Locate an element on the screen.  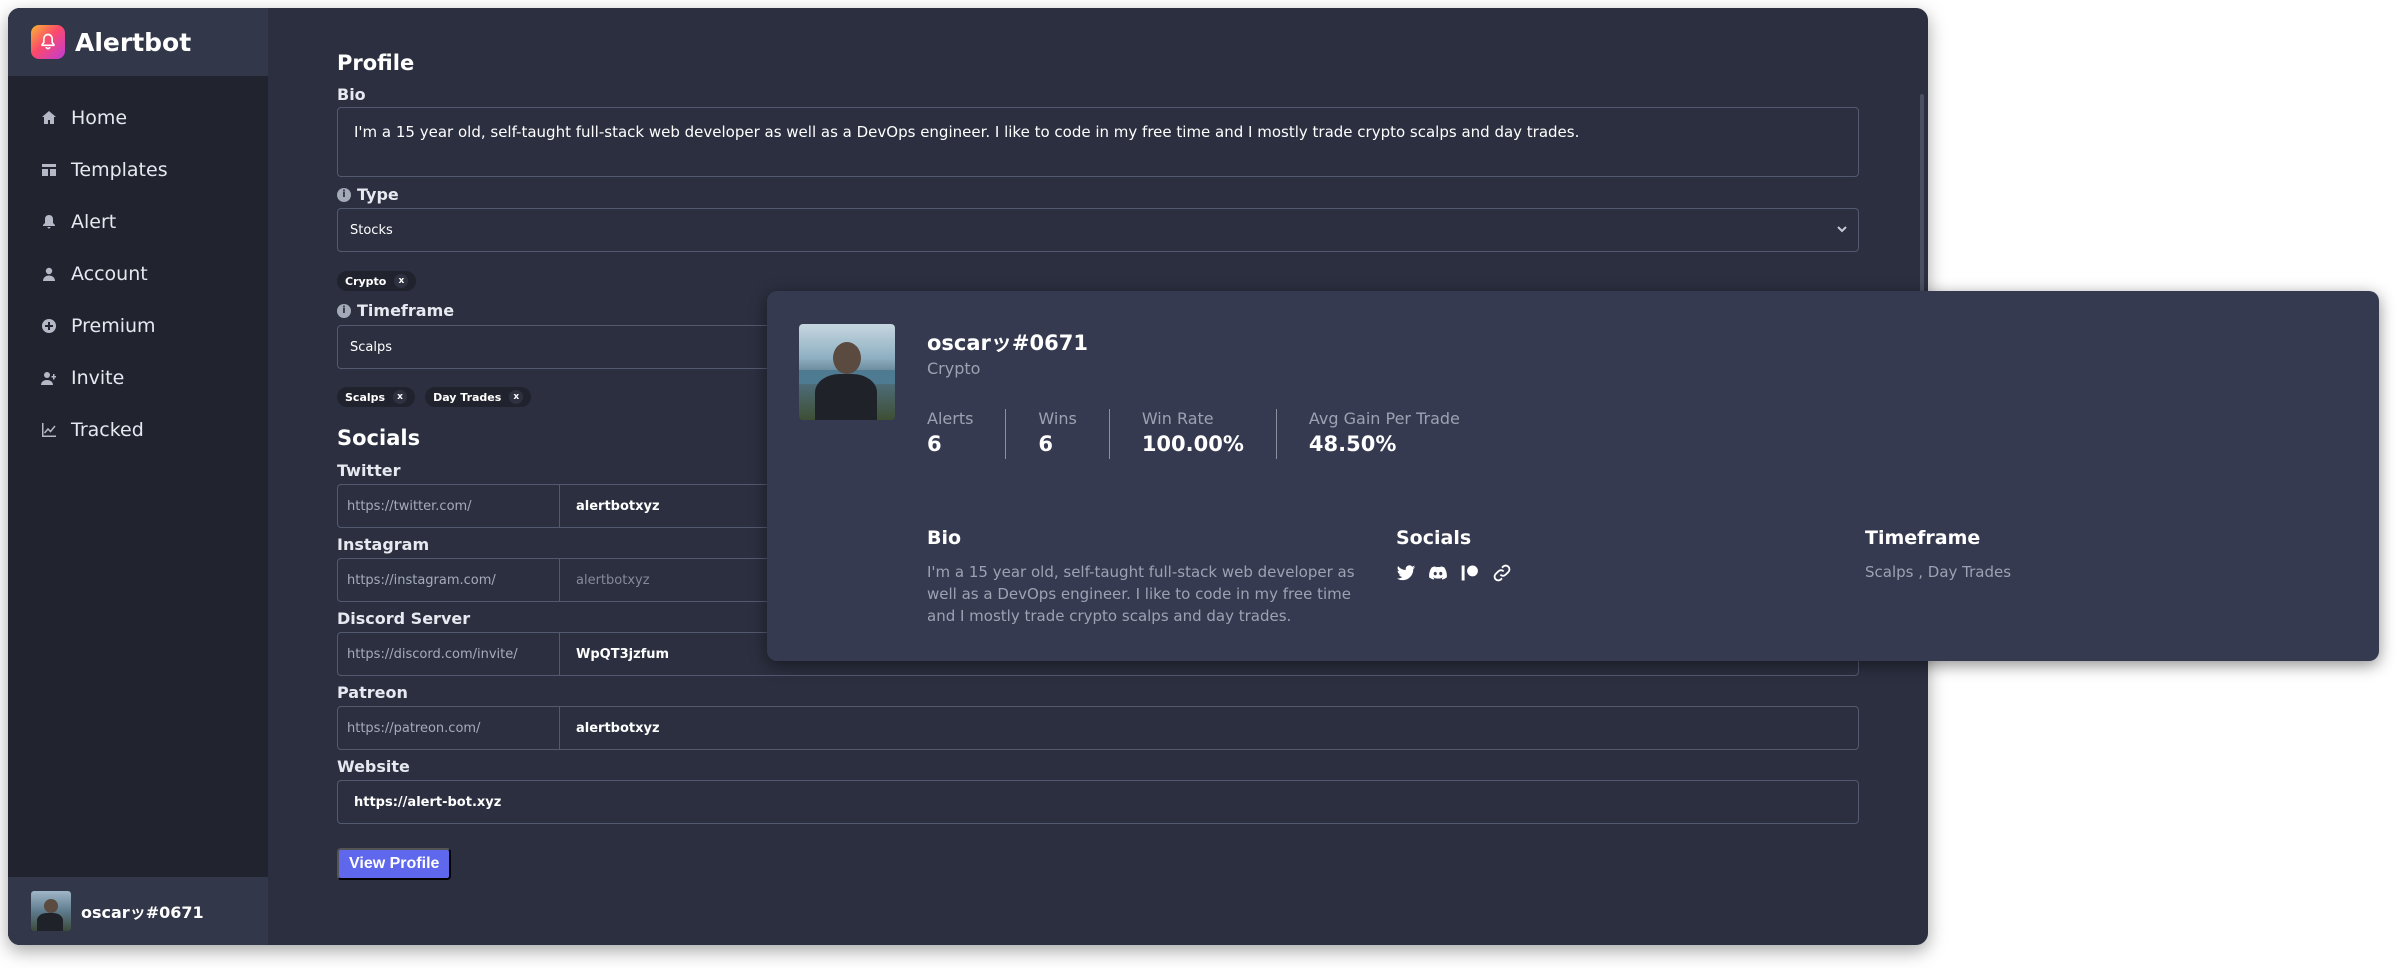
chevron-down-icon is located at coordinates (1842, 229).